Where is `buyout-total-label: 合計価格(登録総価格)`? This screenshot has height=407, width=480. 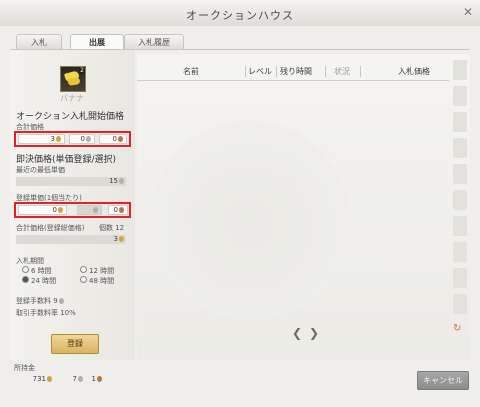
buyout-total-label: 合計価格(登録総価格) is located at coordinates (50, 228).